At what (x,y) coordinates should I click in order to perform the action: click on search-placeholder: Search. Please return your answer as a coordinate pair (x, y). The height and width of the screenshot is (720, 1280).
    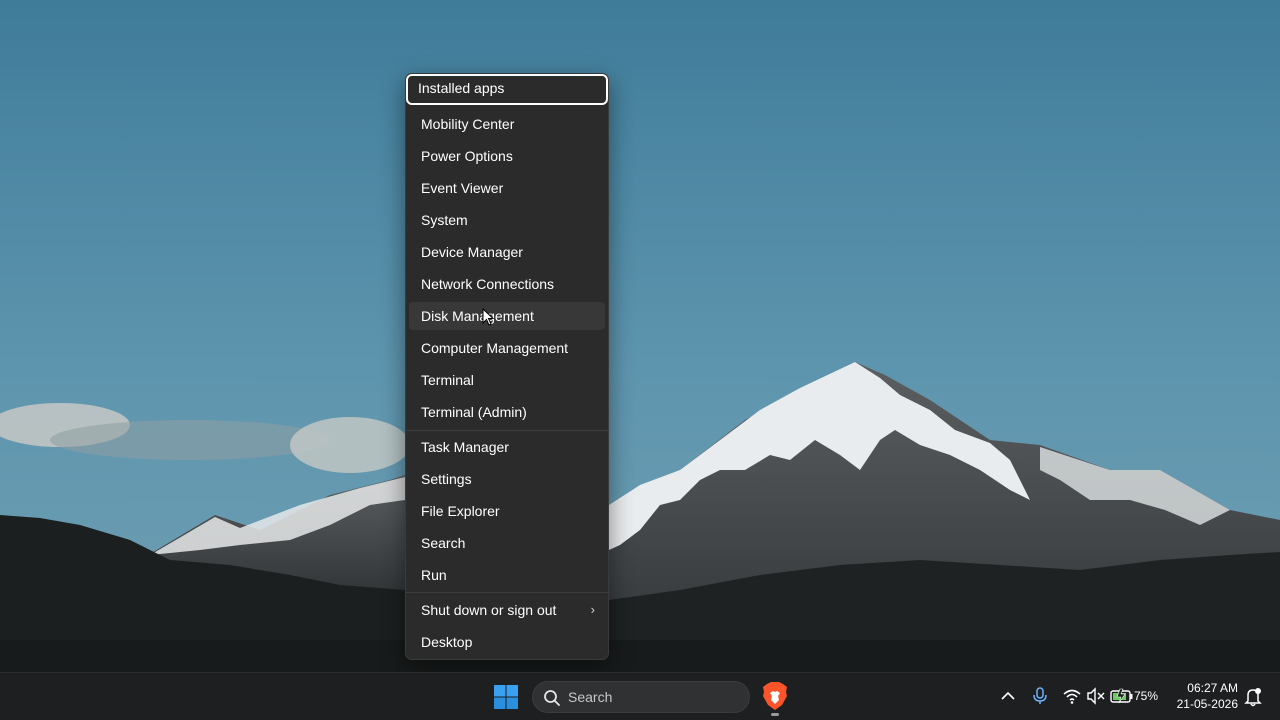
    Looking at the image, I should click on (590, 697).